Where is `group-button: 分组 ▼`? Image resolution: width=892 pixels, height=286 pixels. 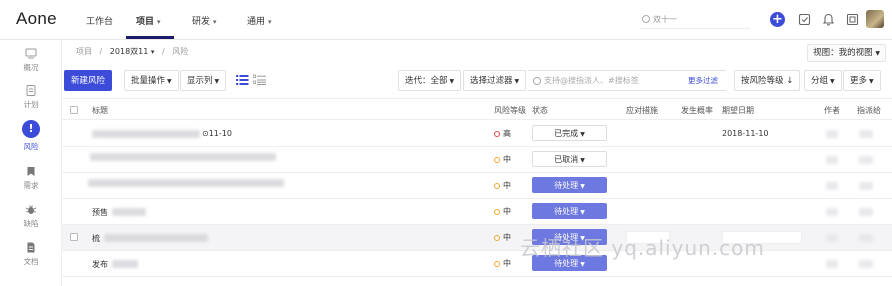 group-button: 分组 ▼ is located at coordinates (823, 80).